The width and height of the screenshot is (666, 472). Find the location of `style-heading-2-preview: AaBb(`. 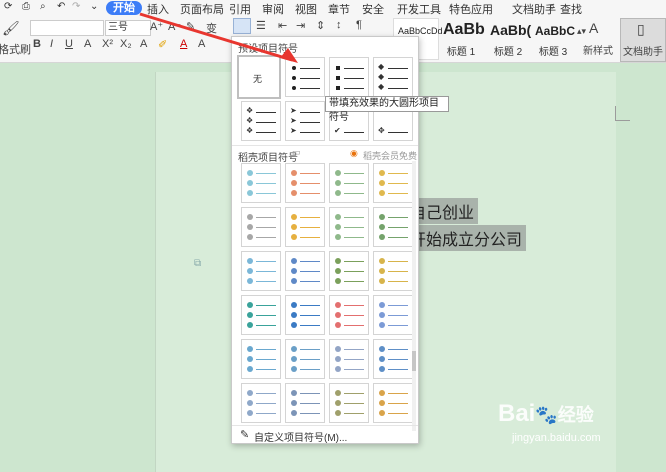

style-heading-2-preview: AaBb( is located at coordinates (511, 30).